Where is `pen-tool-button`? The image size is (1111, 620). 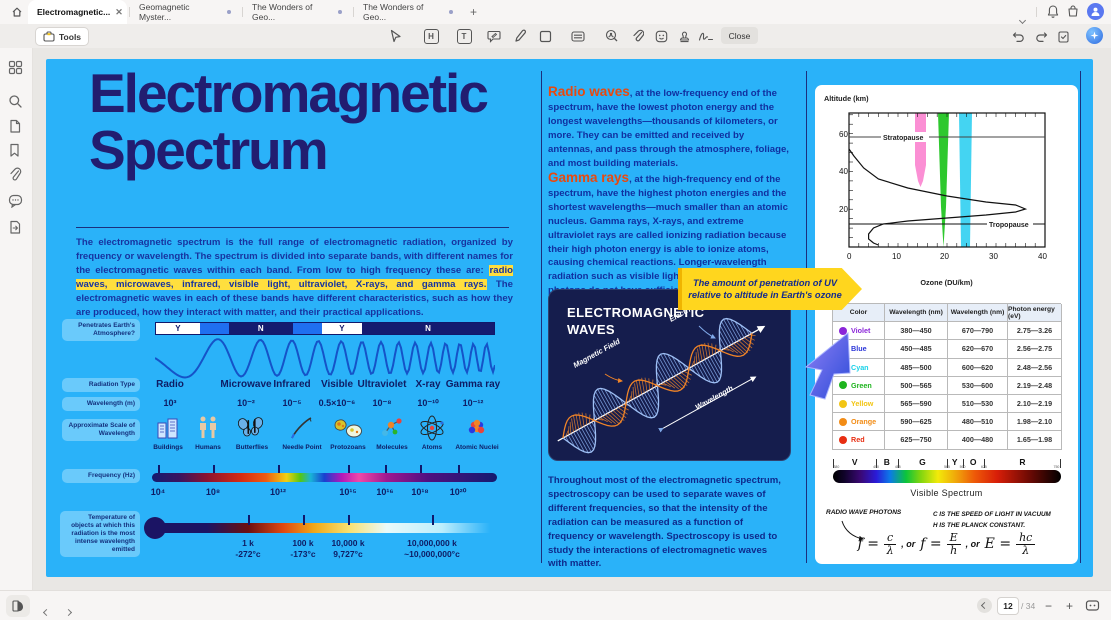 pen-tool-button is located at coordinates (520, 36).